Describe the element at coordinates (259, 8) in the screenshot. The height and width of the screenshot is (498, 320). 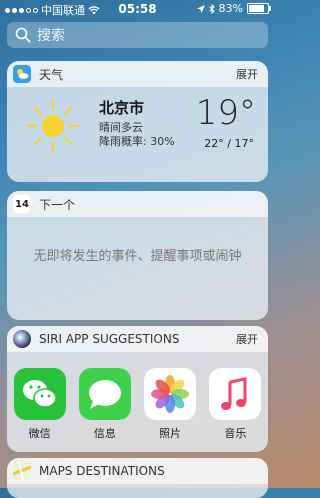
I see `battery-icon` at that location.